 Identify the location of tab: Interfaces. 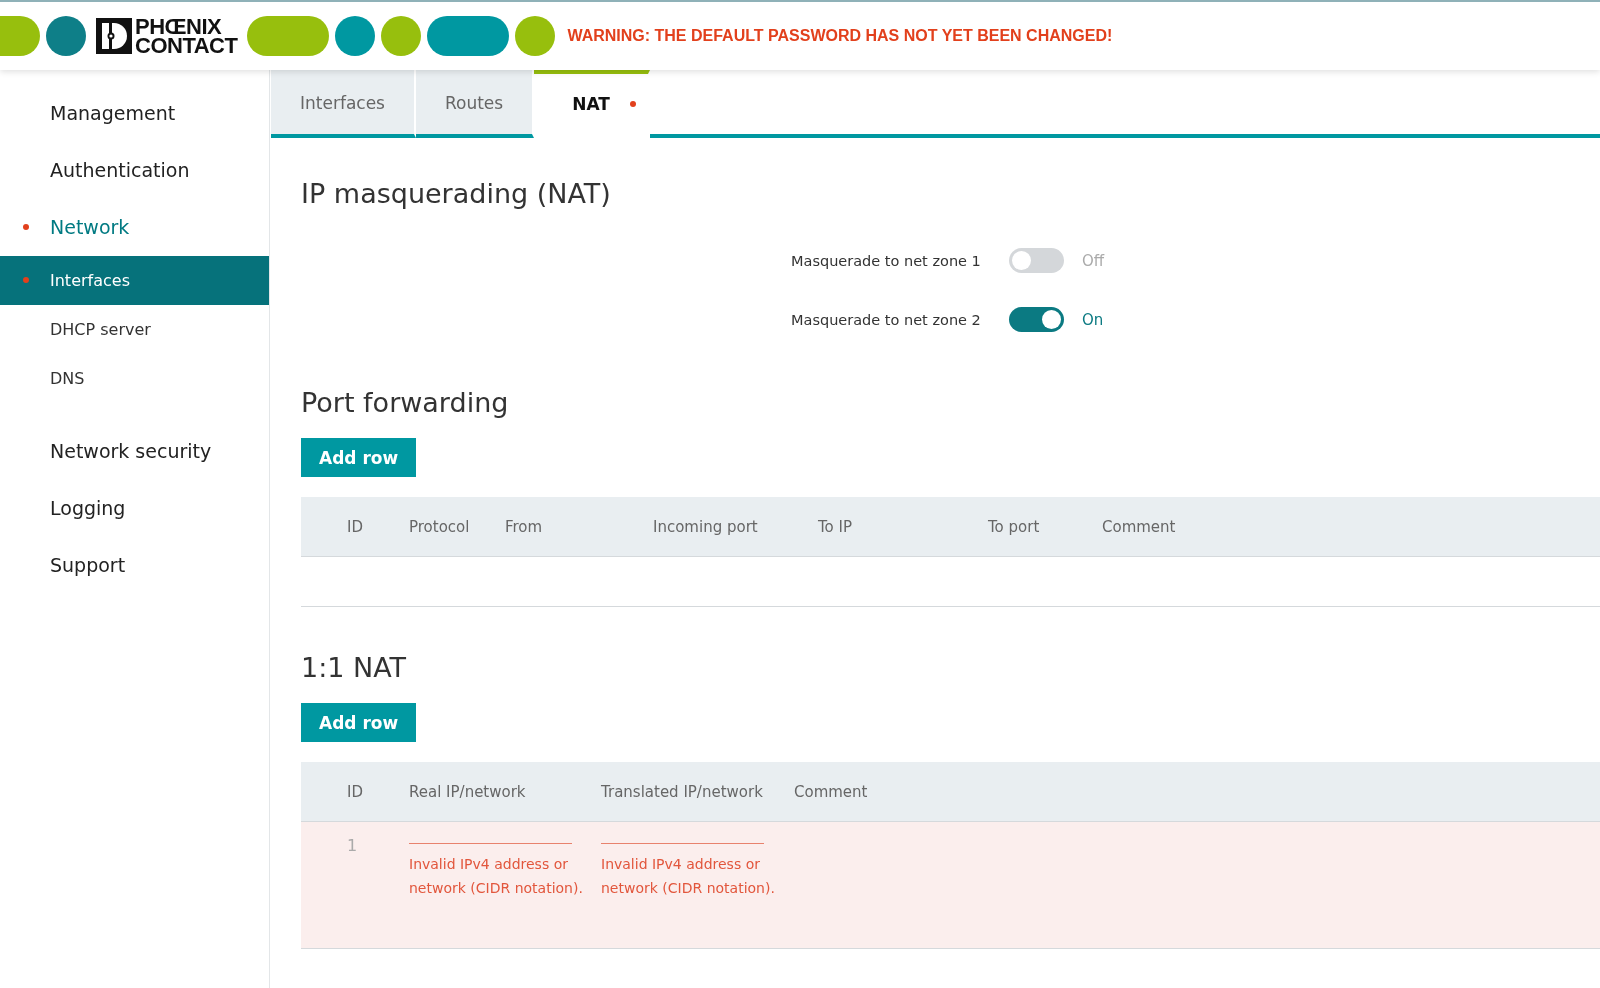
(343, 104).